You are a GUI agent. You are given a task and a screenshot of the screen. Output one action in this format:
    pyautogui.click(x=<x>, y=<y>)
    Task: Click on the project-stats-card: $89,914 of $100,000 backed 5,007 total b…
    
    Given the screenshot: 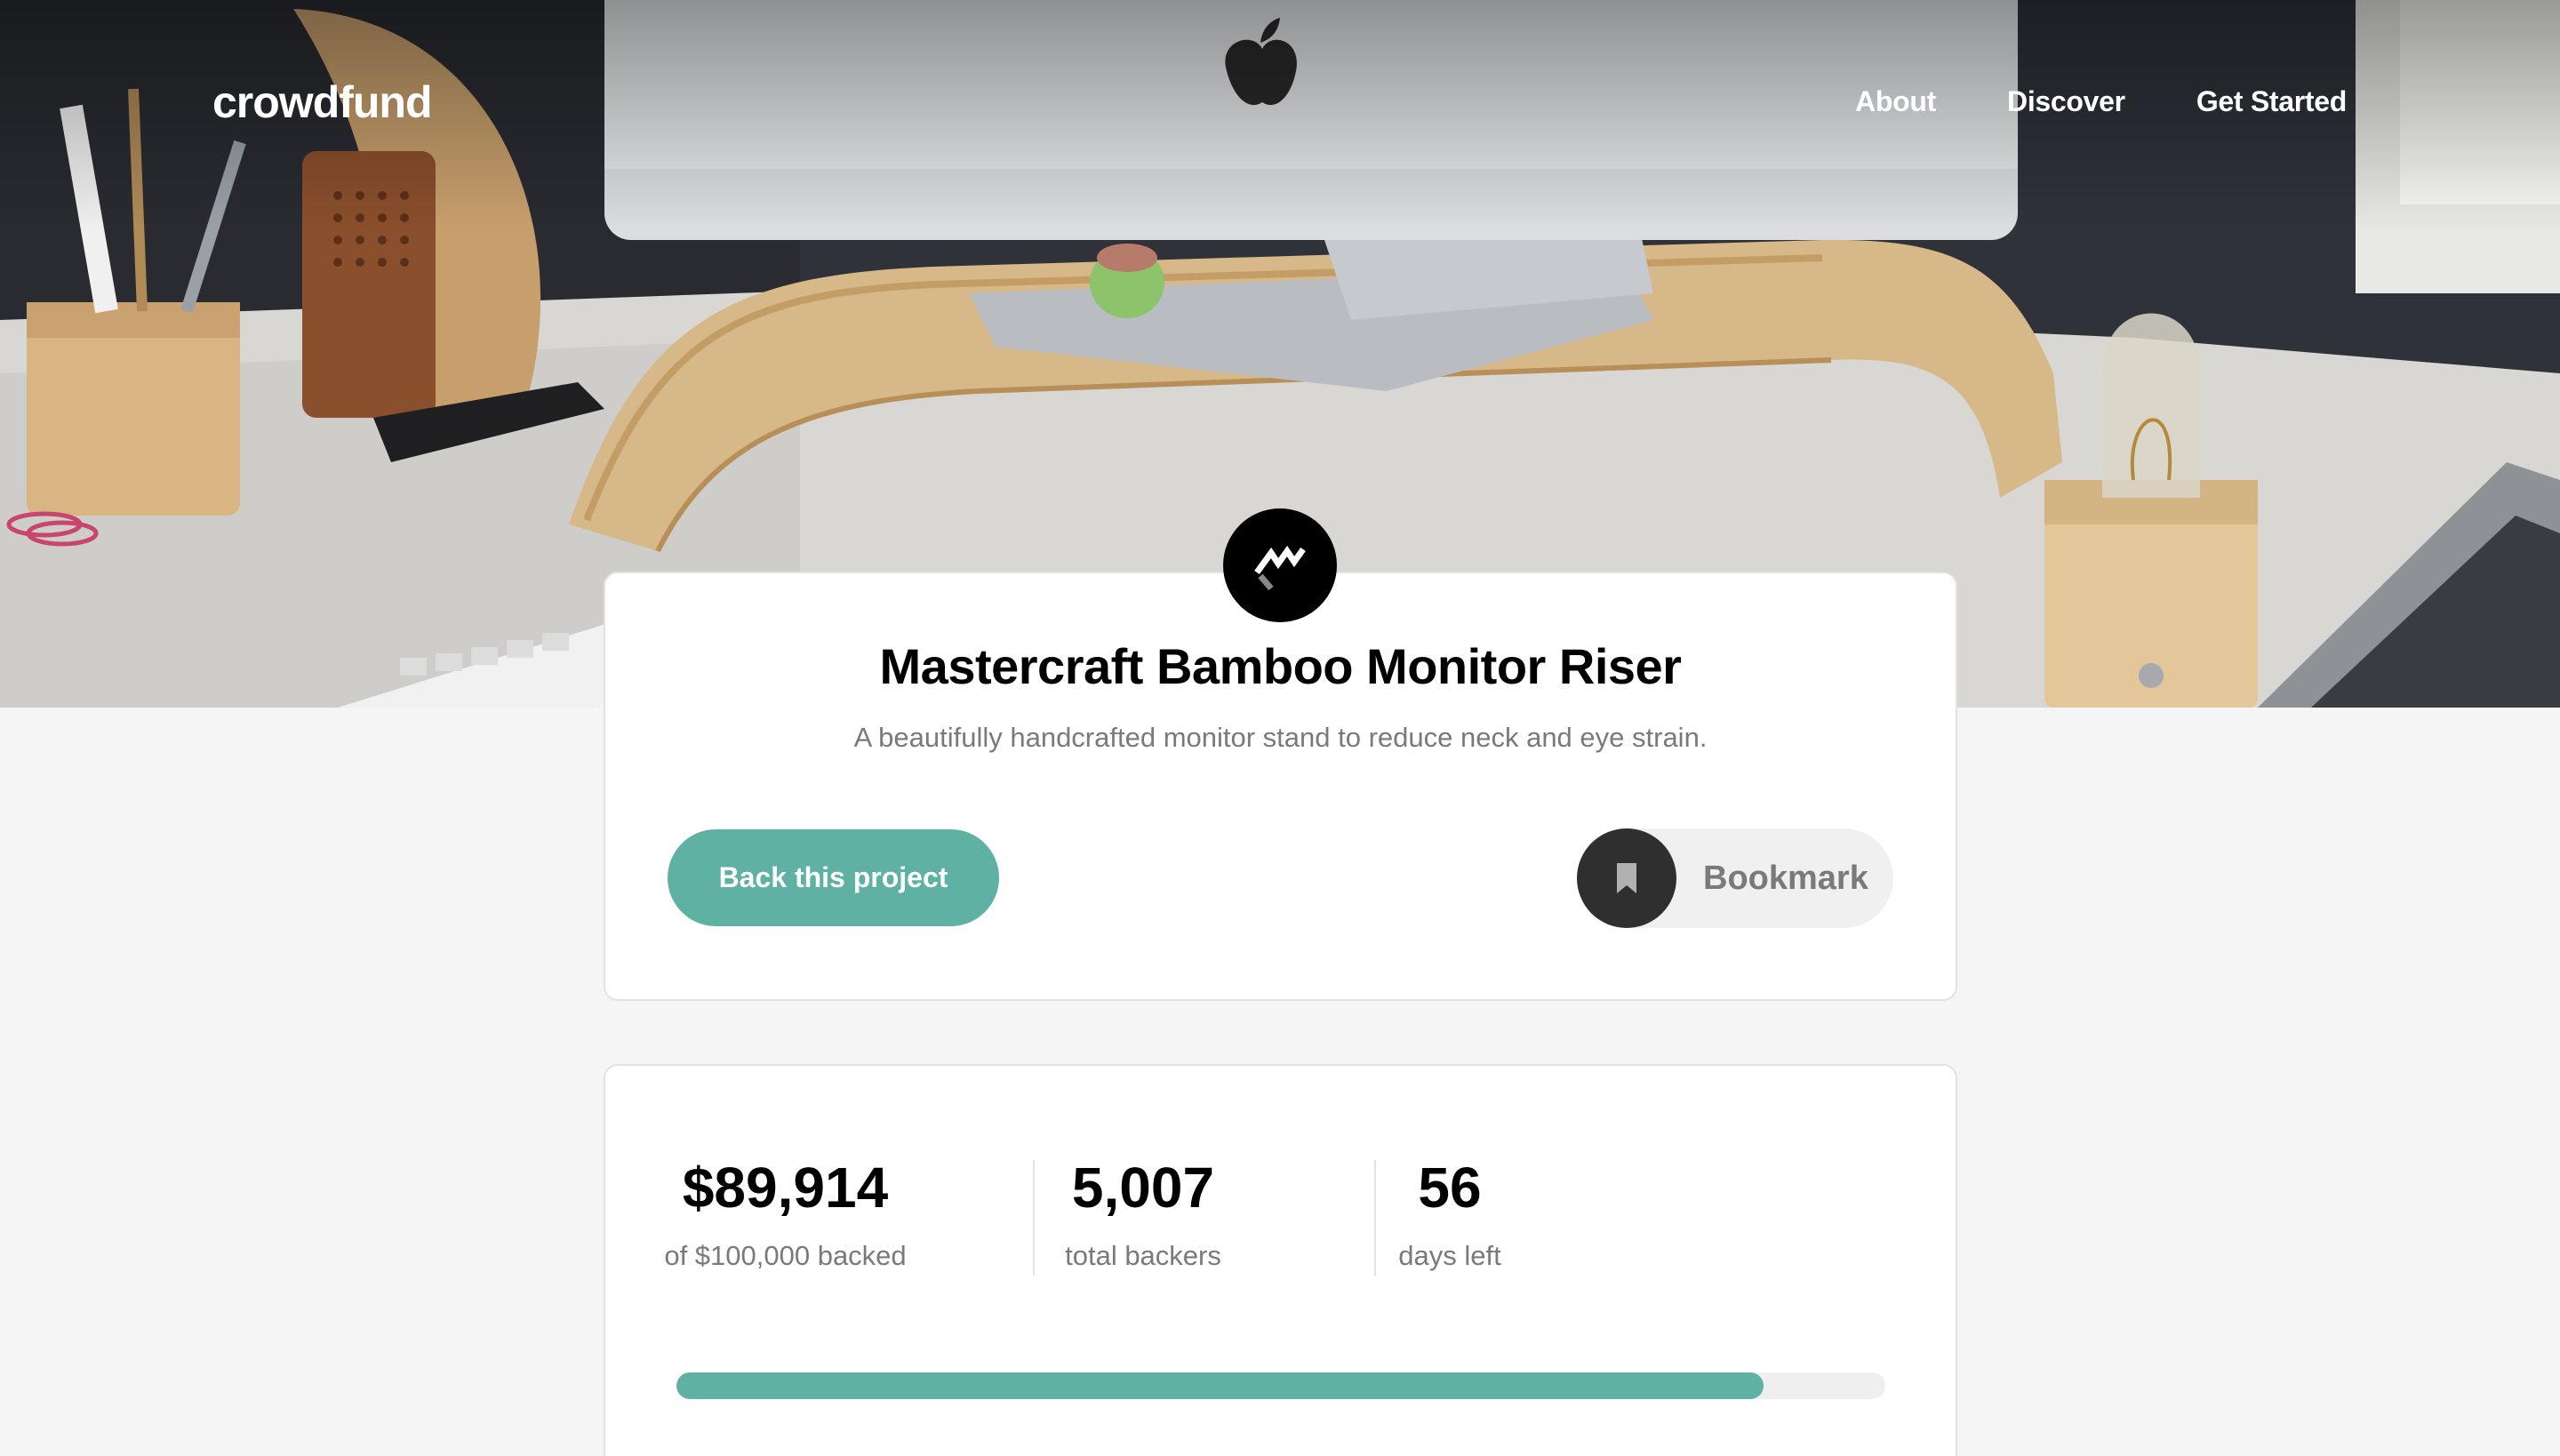 What is the action you would take?
    pyautogui.click(x=1280, y=1260)
    